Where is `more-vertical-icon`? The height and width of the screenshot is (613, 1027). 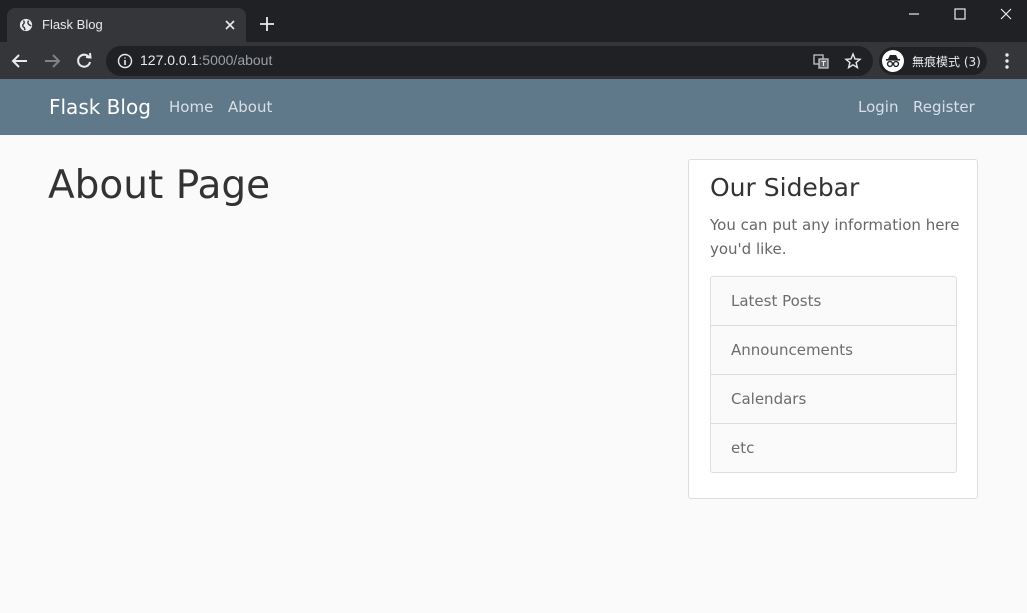
more-vertical-icon is located at coordinates (1007, 61).